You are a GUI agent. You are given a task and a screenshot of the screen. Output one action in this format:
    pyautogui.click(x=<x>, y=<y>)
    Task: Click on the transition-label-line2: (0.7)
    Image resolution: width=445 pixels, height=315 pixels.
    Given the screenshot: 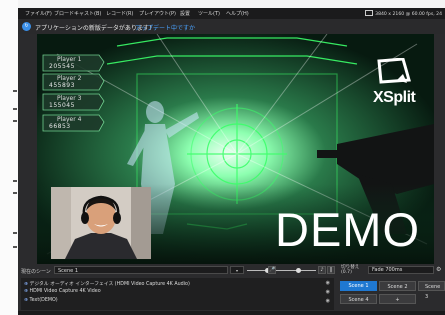 What is the action you would take?
    pyautogui.click(x=346, y=272)
    